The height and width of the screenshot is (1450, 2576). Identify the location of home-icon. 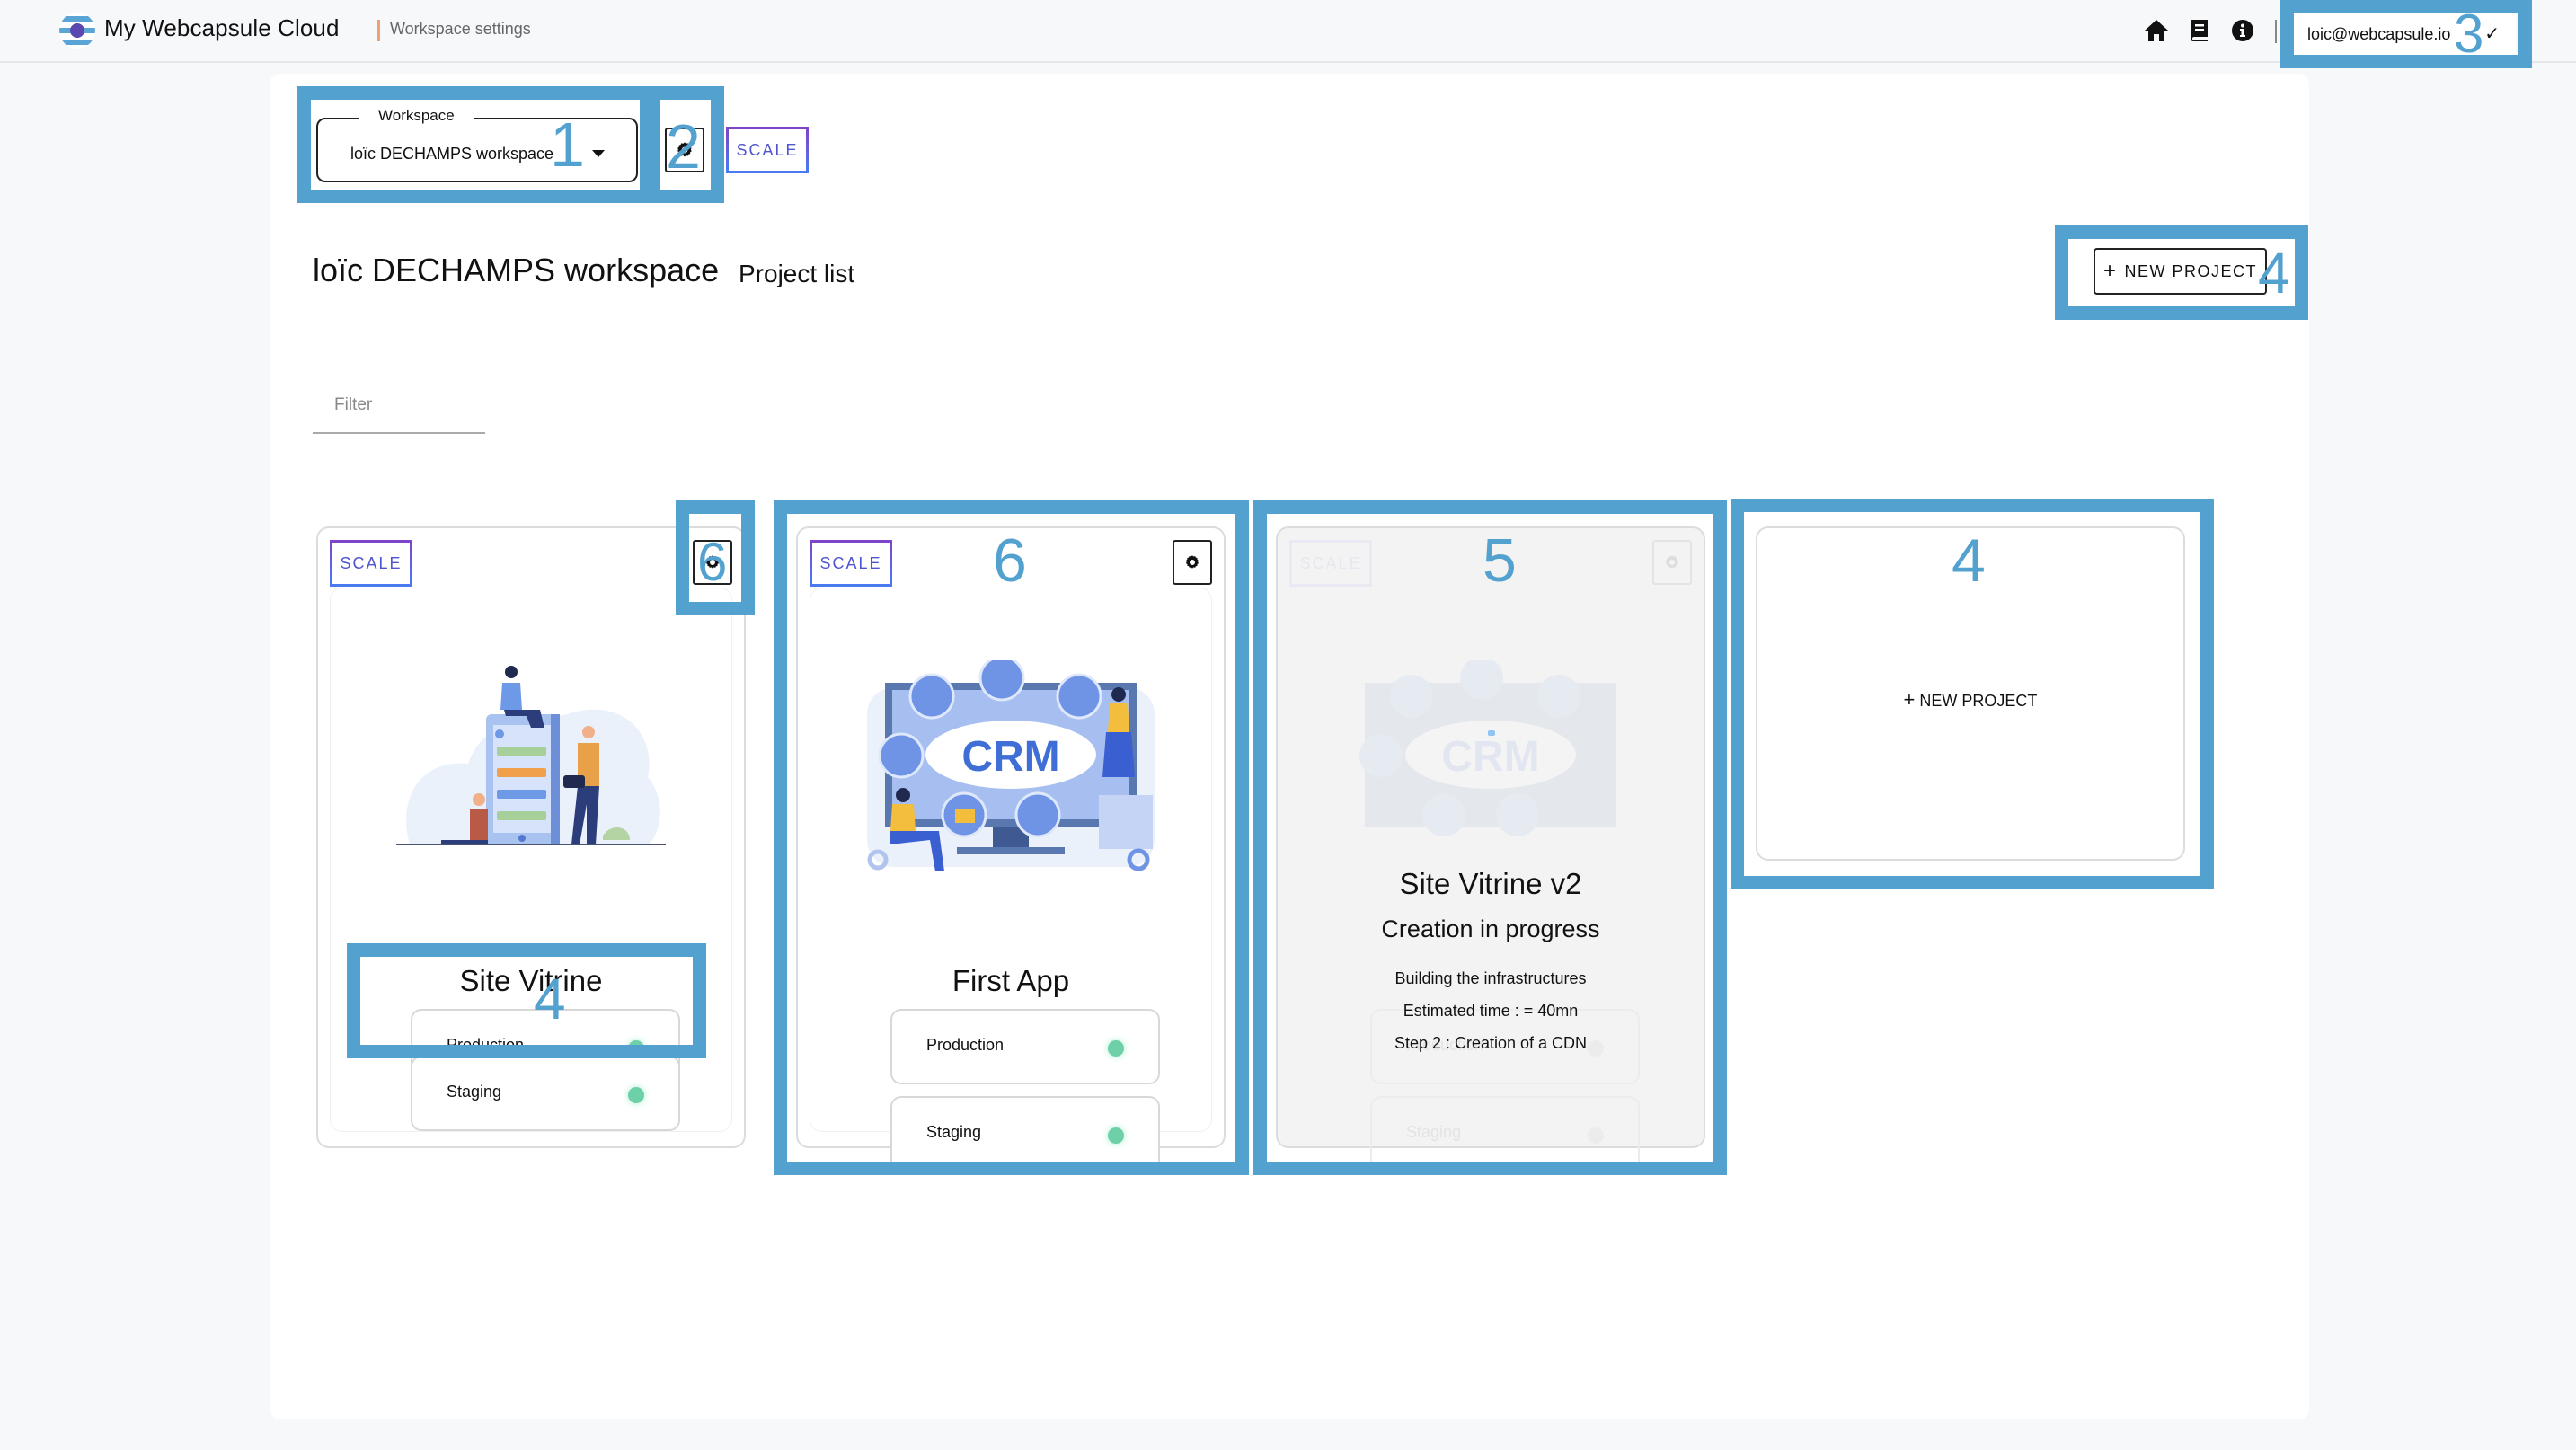
(2156, 31).